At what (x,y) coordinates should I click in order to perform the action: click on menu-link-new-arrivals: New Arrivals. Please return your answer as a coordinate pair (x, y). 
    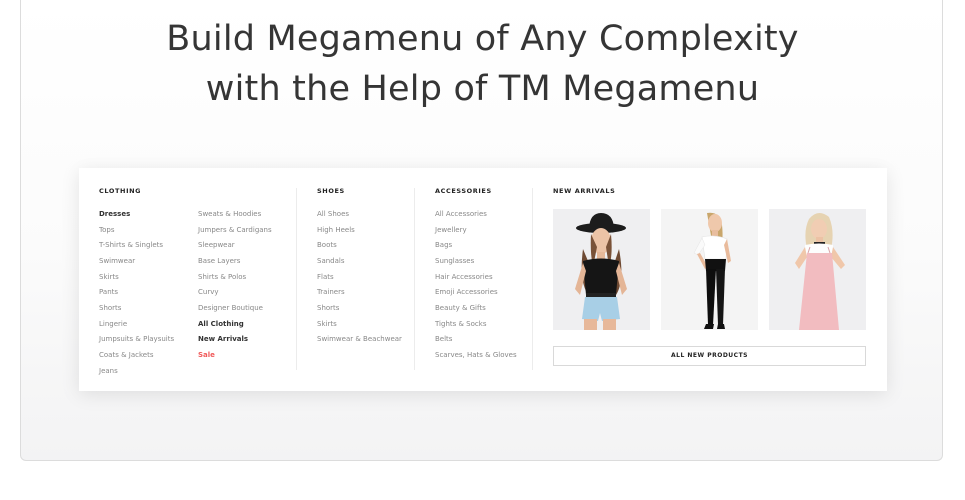
    Looking at the image, I should click on (235, 340).